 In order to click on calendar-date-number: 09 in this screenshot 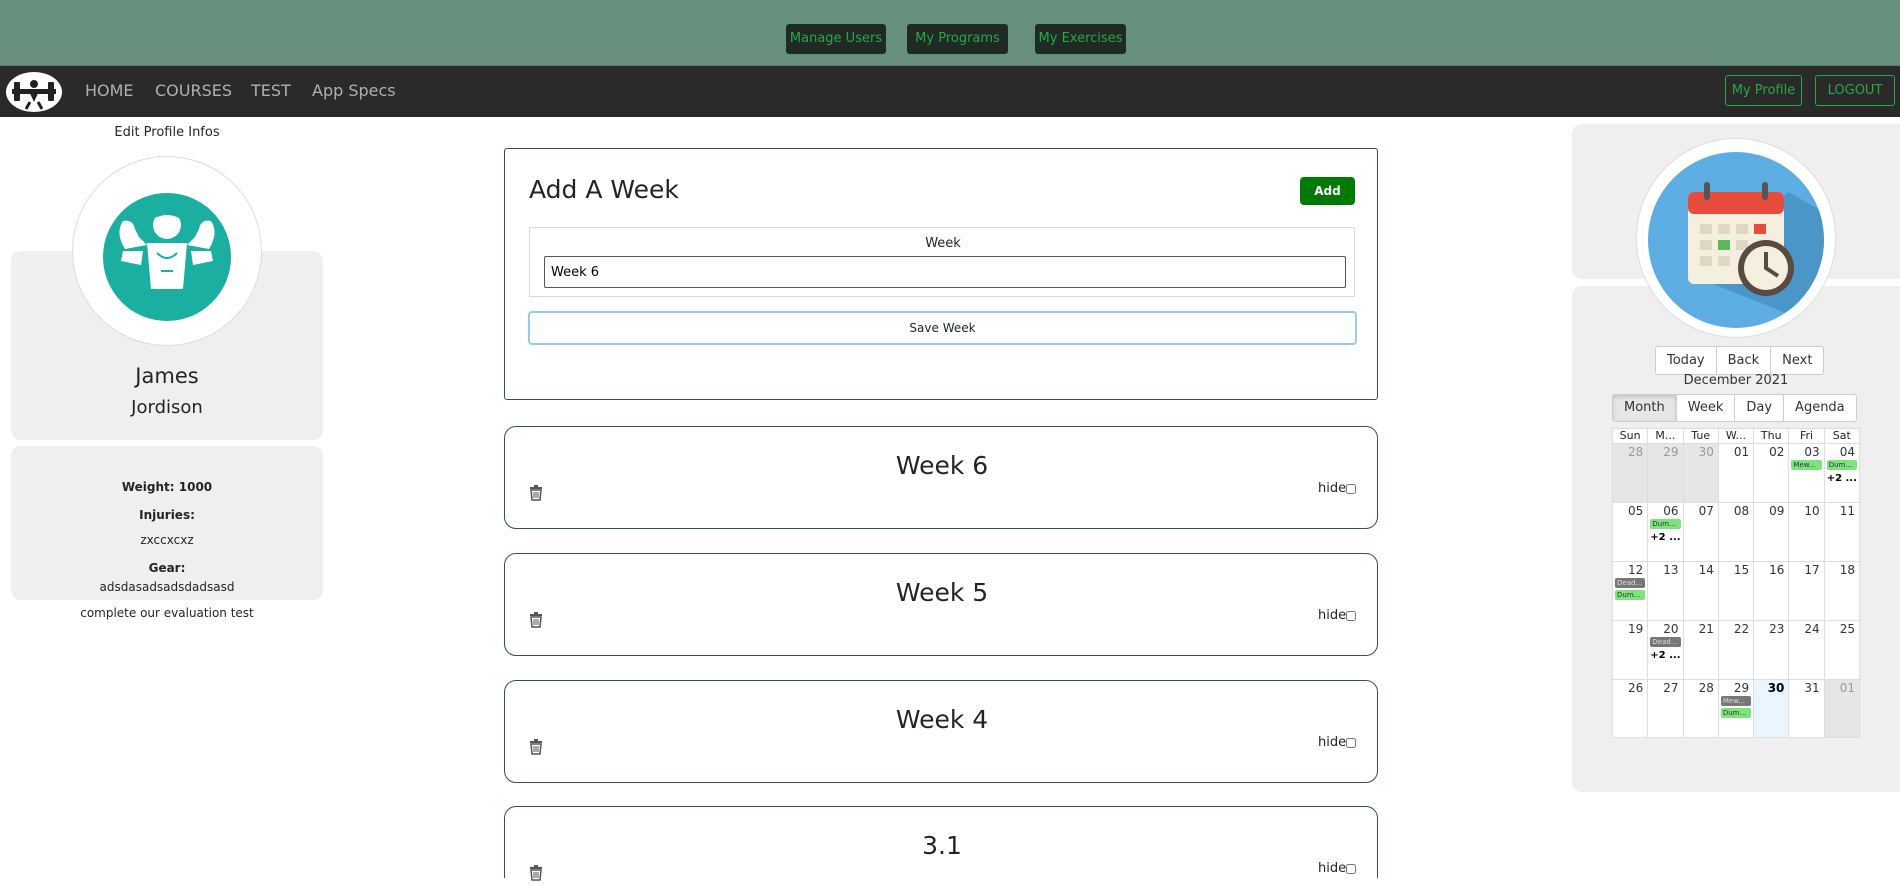, I will do `click(1776, 511)`.